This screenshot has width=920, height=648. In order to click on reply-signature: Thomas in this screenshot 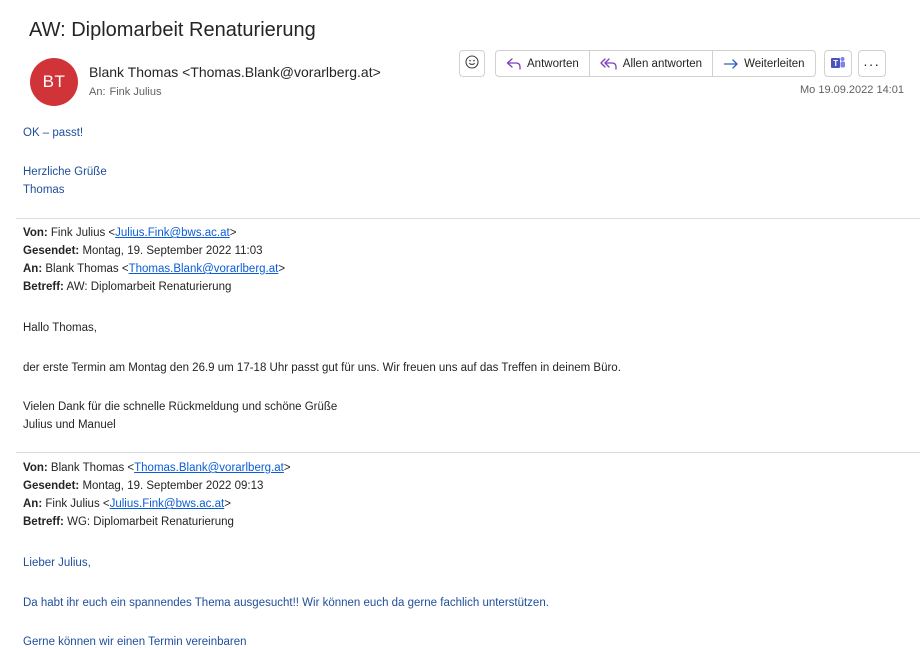, I will do `click(44, 190)`.